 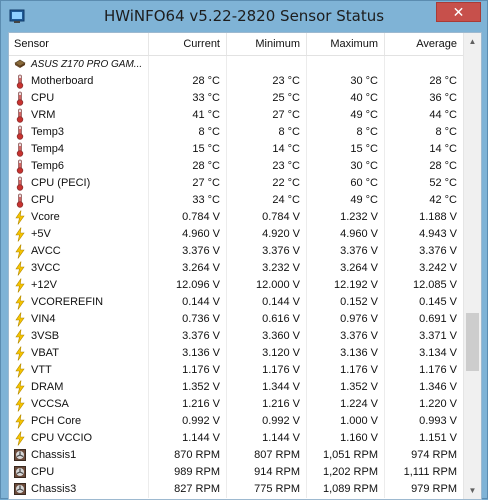 What do you see at coordinates (236, 234) in the screenshot?
I see `sensor-row: +5V 4.960 V 4.920 V 4.960 V 4.943 V` at bounding box center [236, 234].